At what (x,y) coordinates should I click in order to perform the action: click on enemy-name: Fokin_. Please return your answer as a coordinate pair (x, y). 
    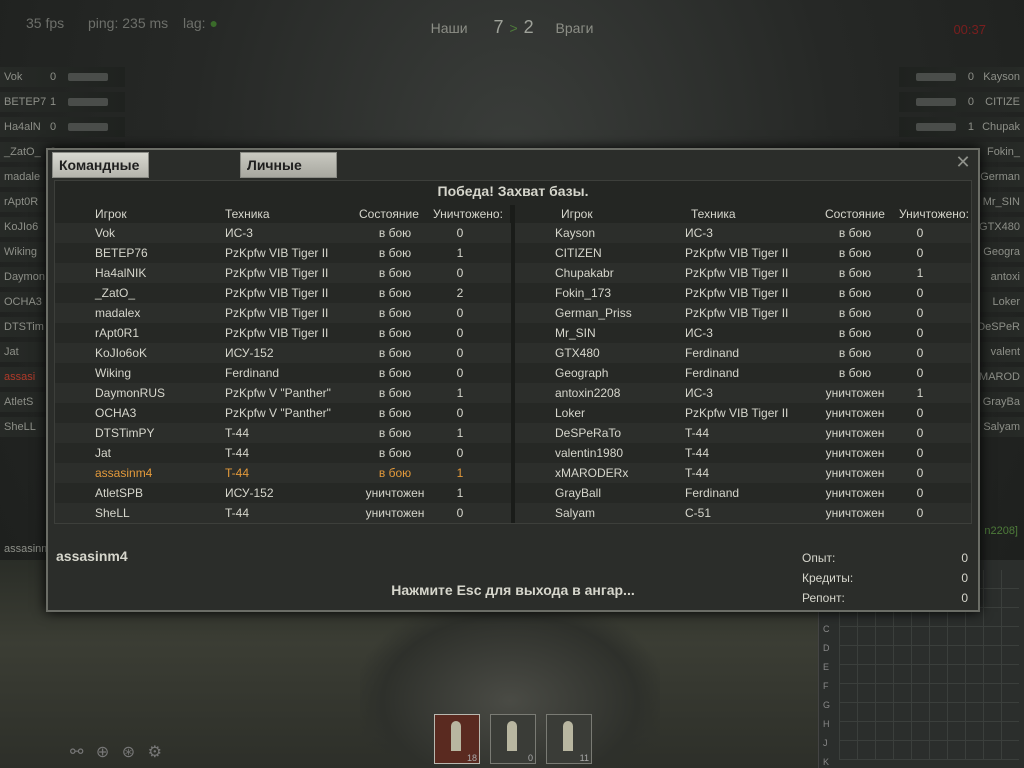
    Looking at the image, I should click on (1003, 152).